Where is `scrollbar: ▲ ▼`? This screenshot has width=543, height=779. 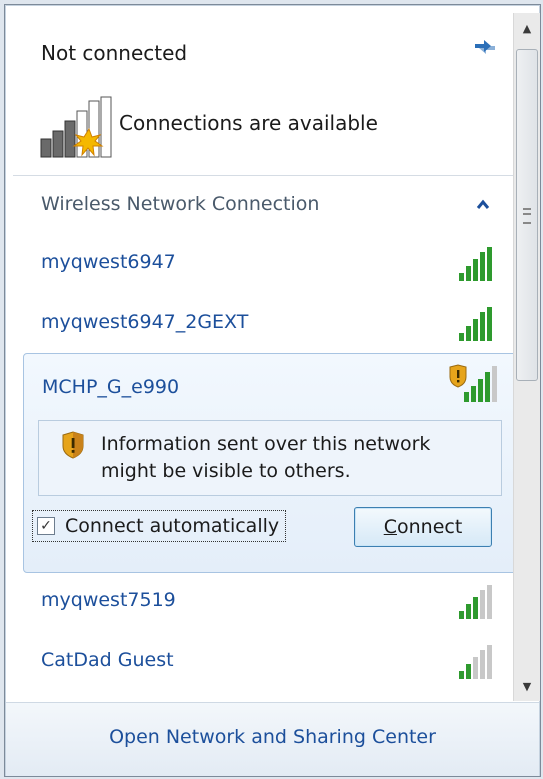 scrollbar: ▲ ▼ is located at coordinates (526, 357).